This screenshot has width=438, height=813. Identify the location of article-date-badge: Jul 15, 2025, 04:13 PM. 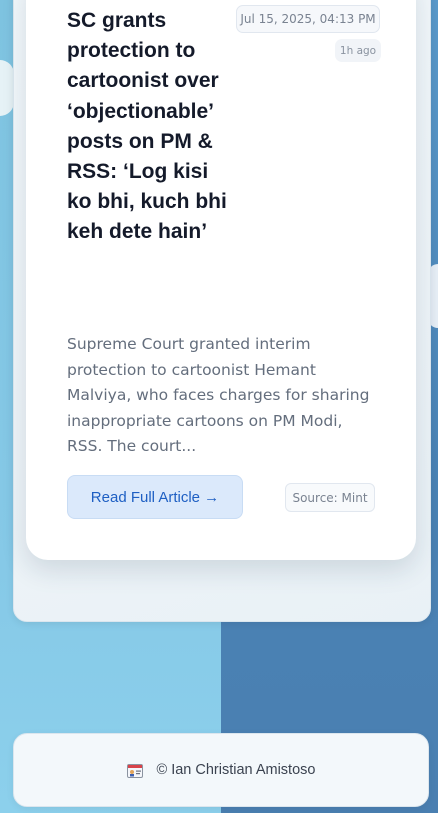
(308, 19).